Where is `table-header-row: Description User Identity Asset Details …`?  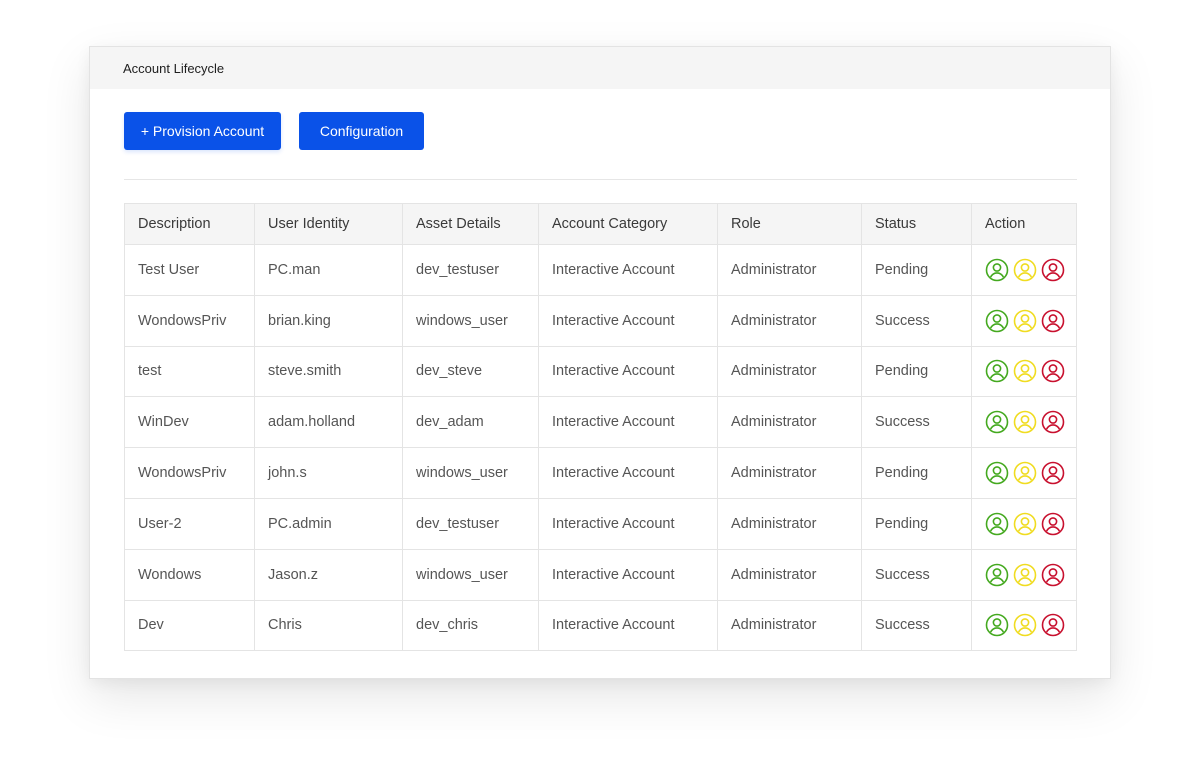
table-header-row: Description User Identity Asset Details … is located at coordinates (600, 224).